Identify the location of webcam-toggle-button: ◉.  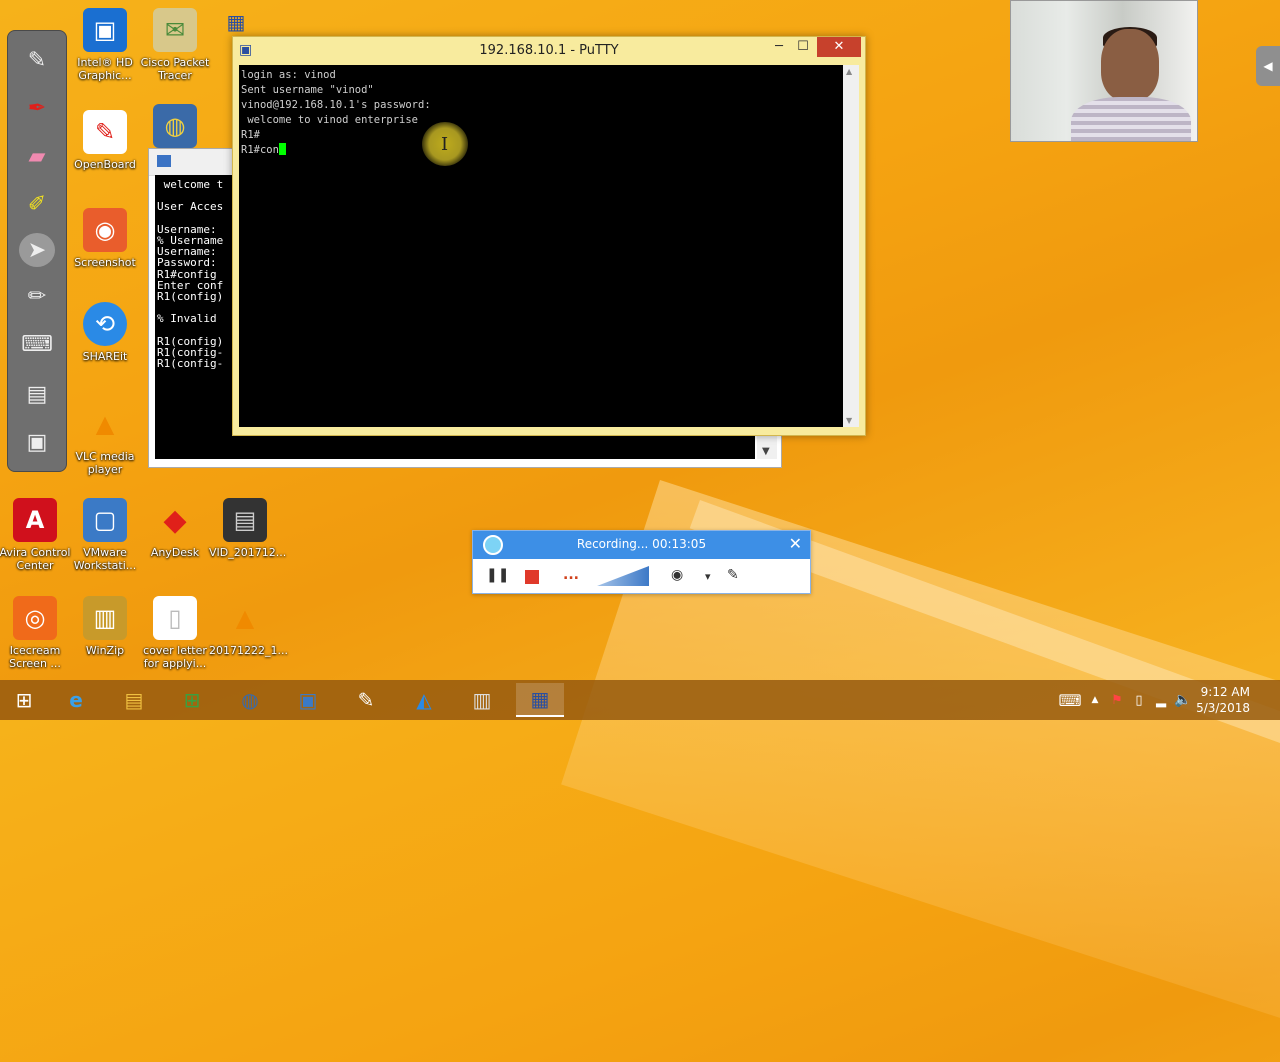
(677, 577).